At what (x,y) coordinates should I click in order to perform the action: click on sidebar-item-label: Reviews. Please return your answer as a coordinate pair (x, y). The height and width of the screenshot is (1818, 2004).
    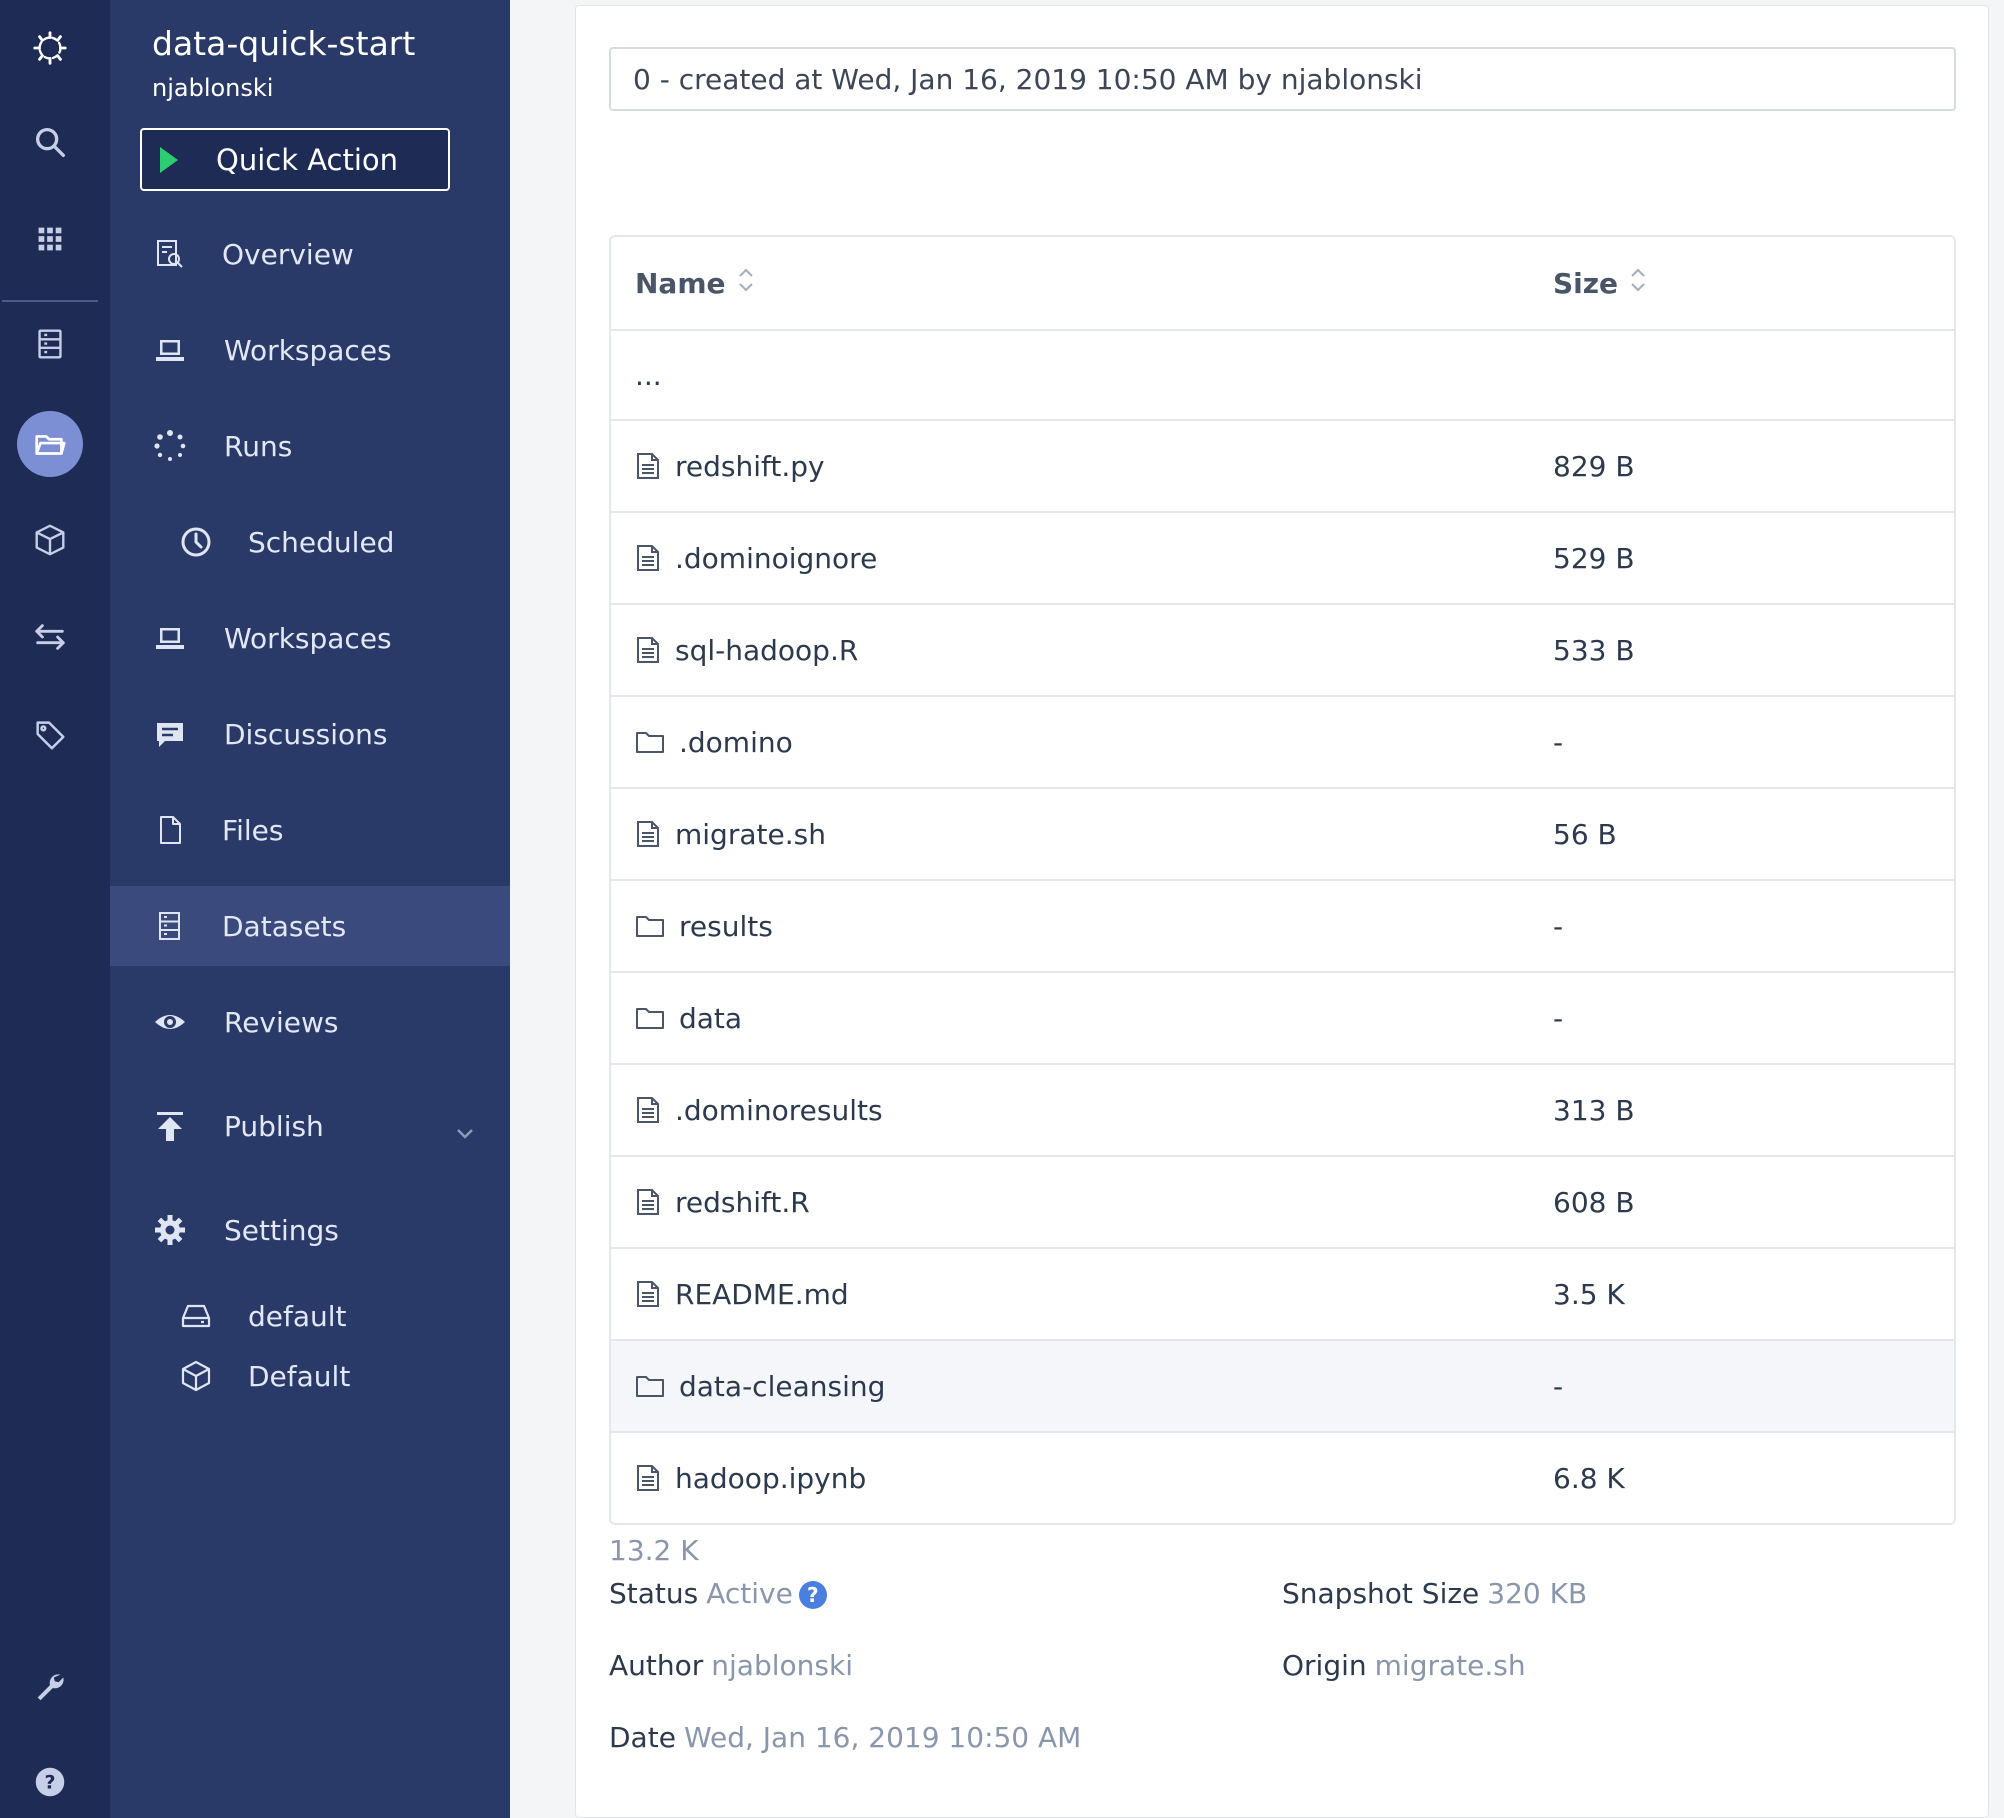
    Looking at the image, I should click on (281, 1022).